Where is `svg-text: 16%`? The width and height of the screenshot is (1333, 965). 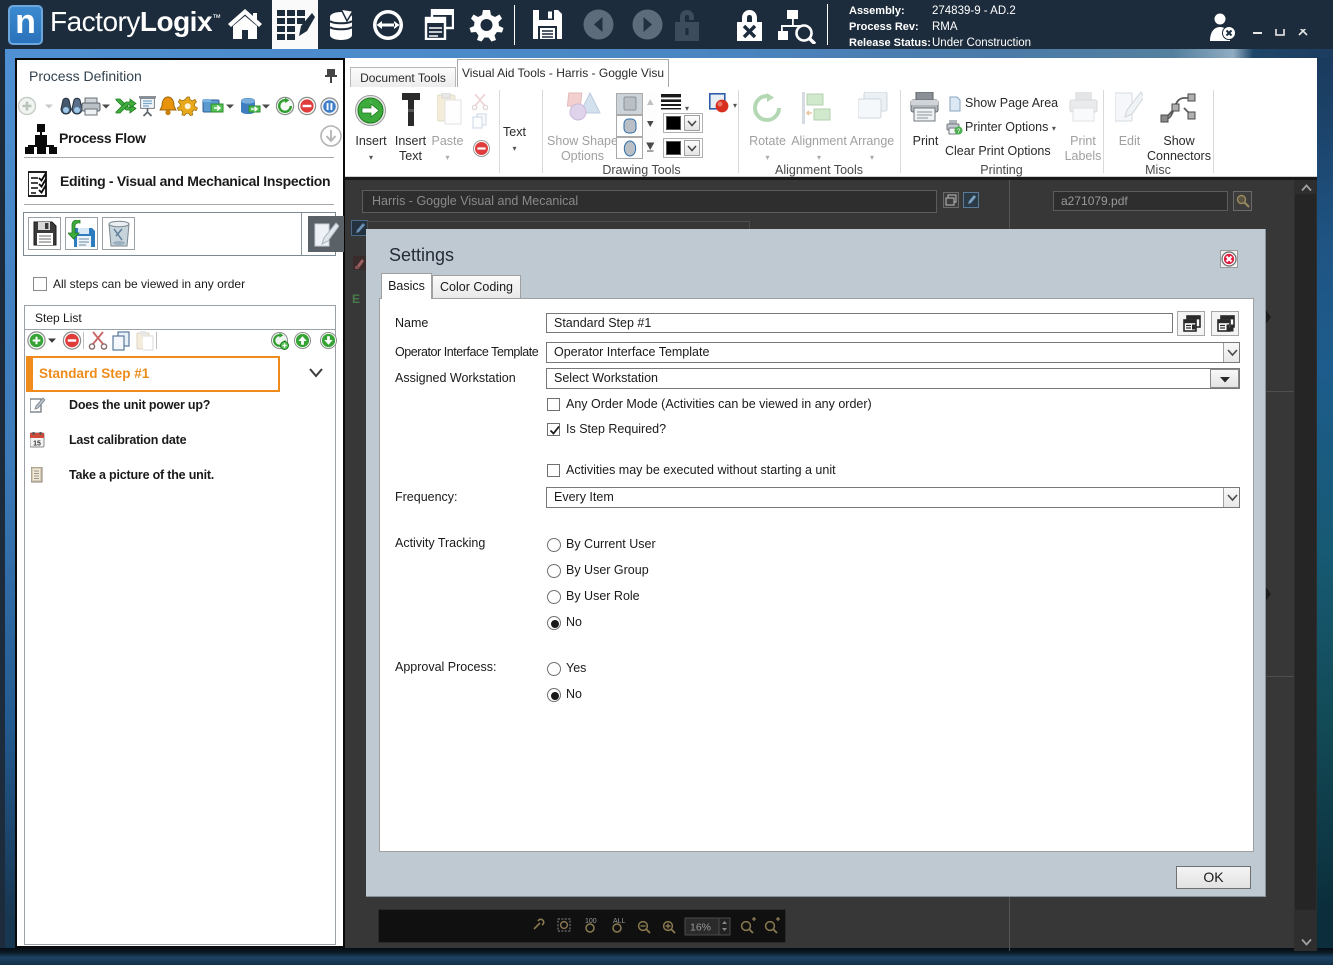 svg-text: 16% is located at coordinates (700, 928).